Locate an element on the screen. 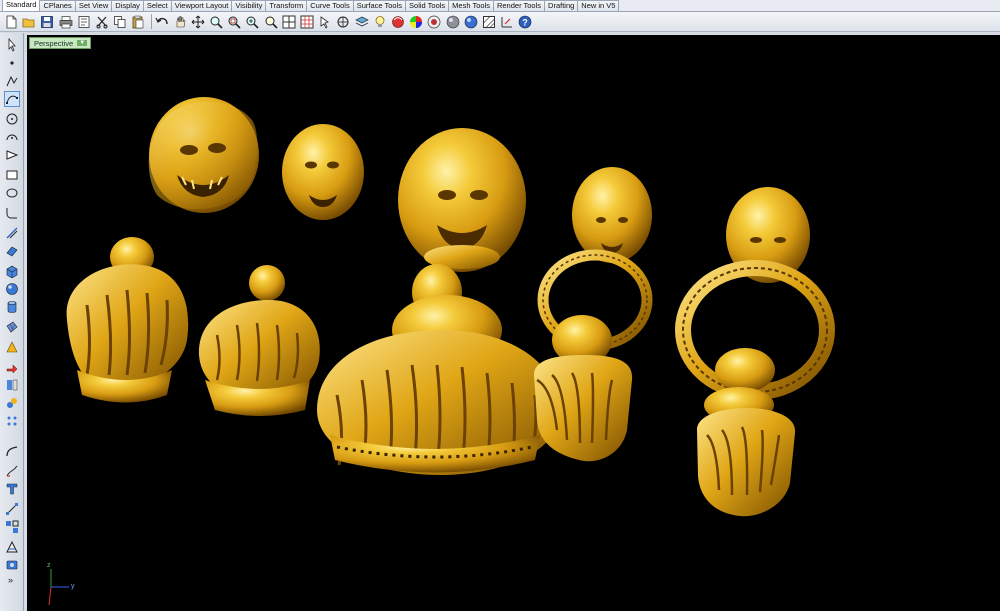 The height and width of the screenshot is (611, 1000). axis-label-z: z is located at coordinates (49, 565).